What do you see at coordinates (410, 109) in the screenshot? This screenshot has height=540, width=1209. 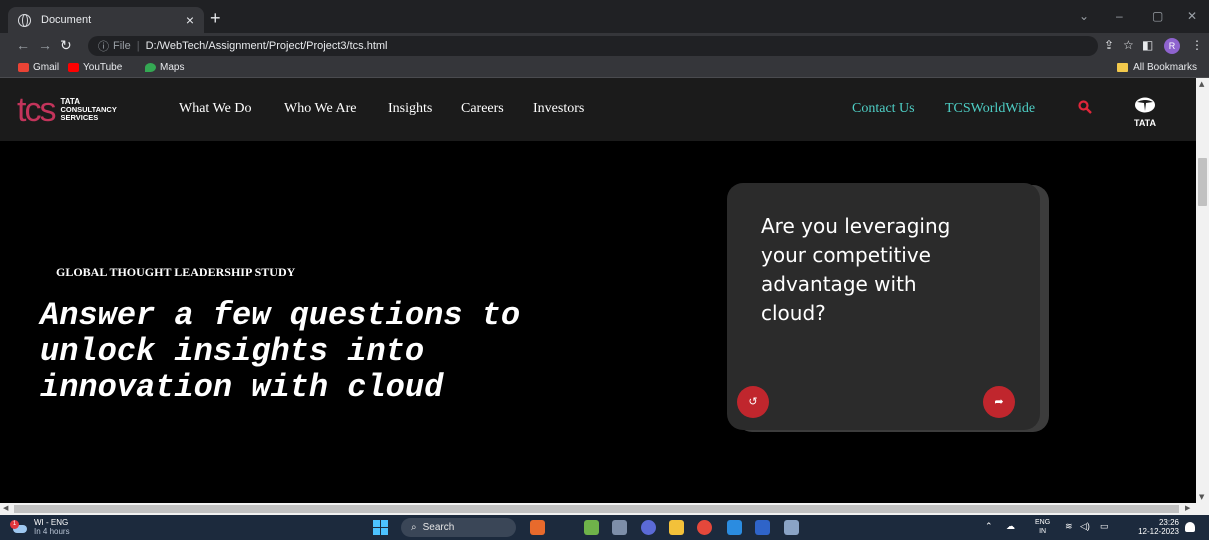 I see `nav-insights: Insights` at bounding box center [410, 109].